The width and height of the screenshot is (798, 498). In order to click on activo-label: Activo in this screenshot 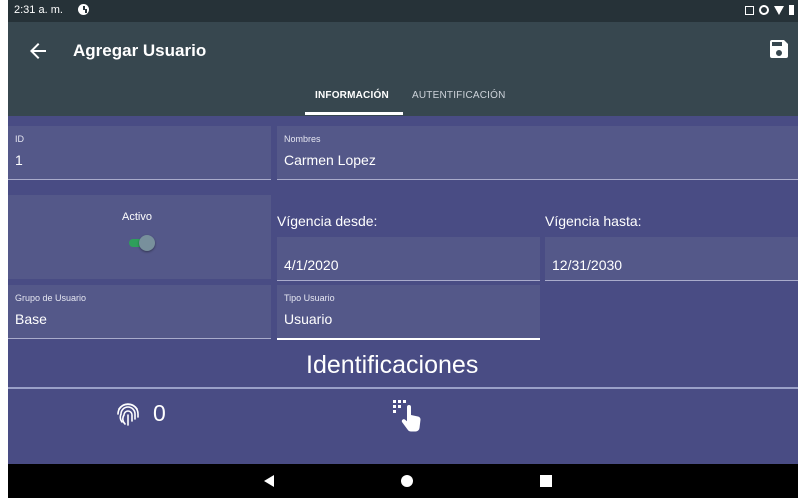, I will do `click(137, 217)`.